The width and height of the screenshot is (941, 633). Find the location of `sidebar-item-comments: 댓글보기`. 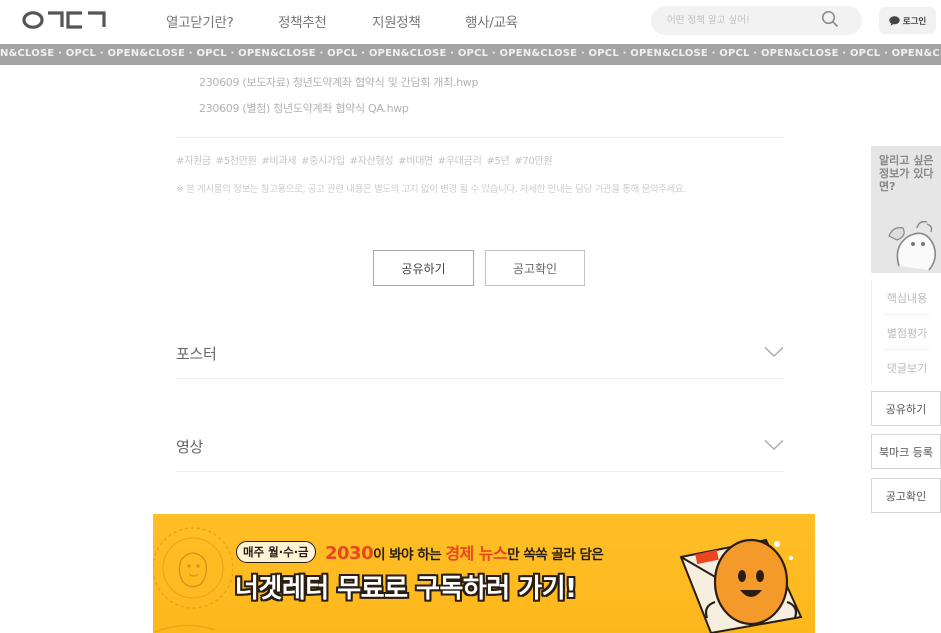

sidebar-item-comments: 댓글보기 is located at coordinates (906, 368).